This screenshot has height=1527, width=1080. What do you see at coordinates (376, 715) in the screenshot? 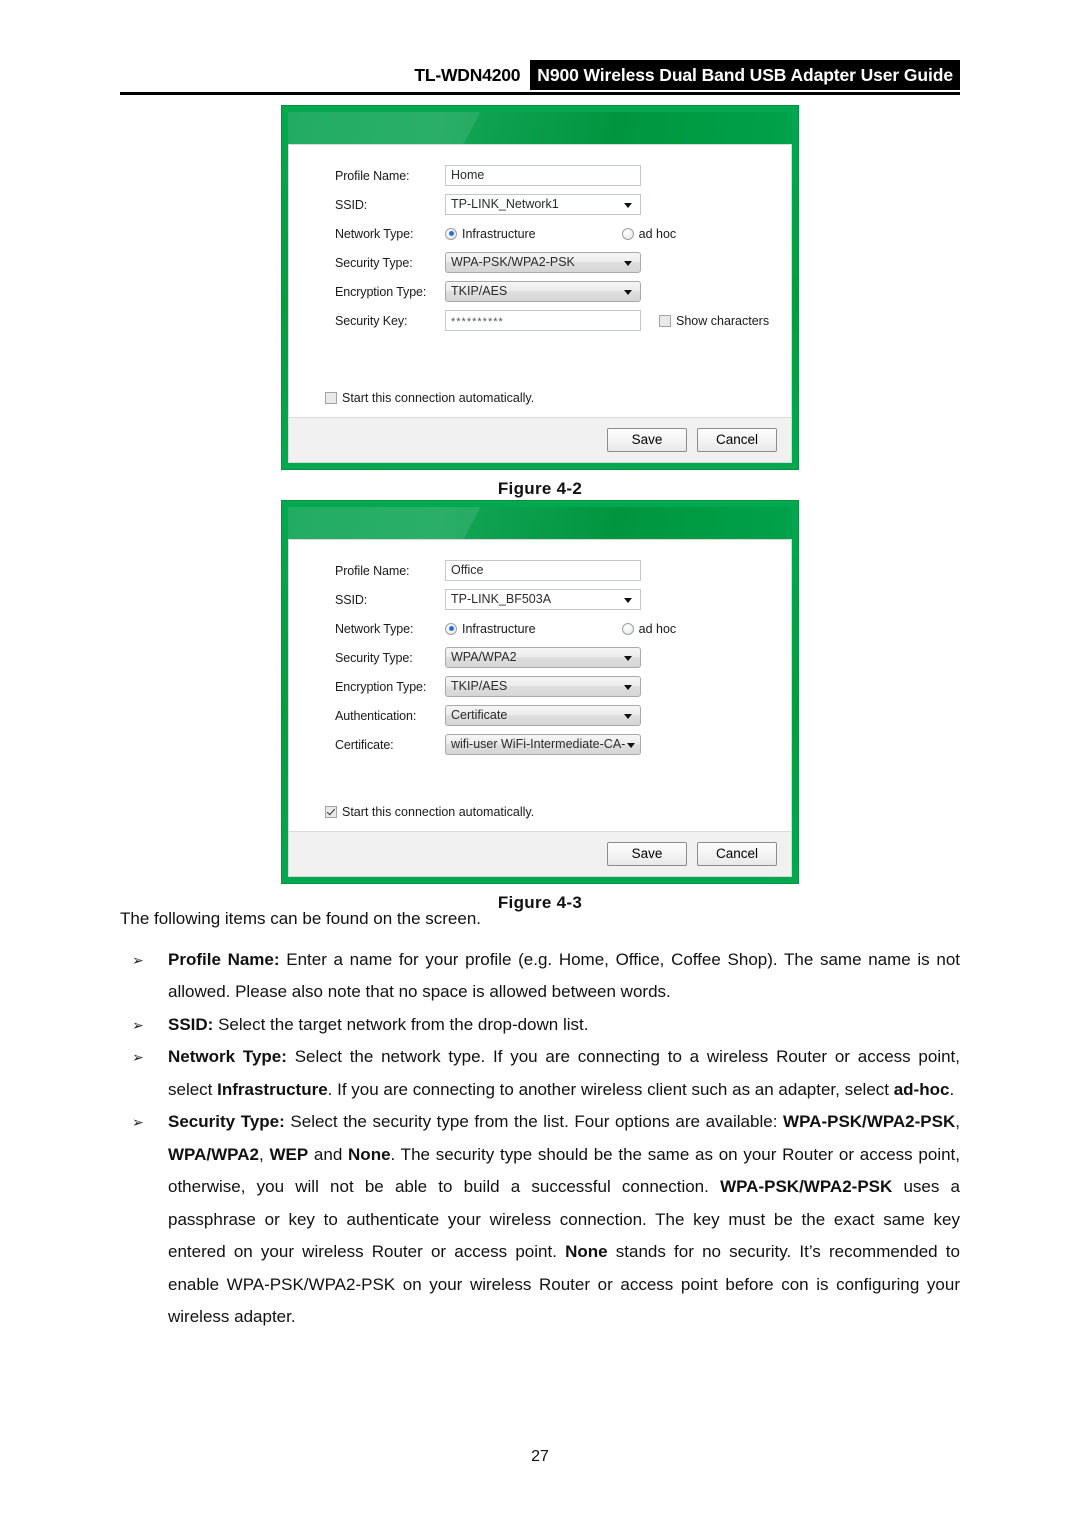
I see `authentication-label-2: Authentication:` at bounding box center [376, 715].